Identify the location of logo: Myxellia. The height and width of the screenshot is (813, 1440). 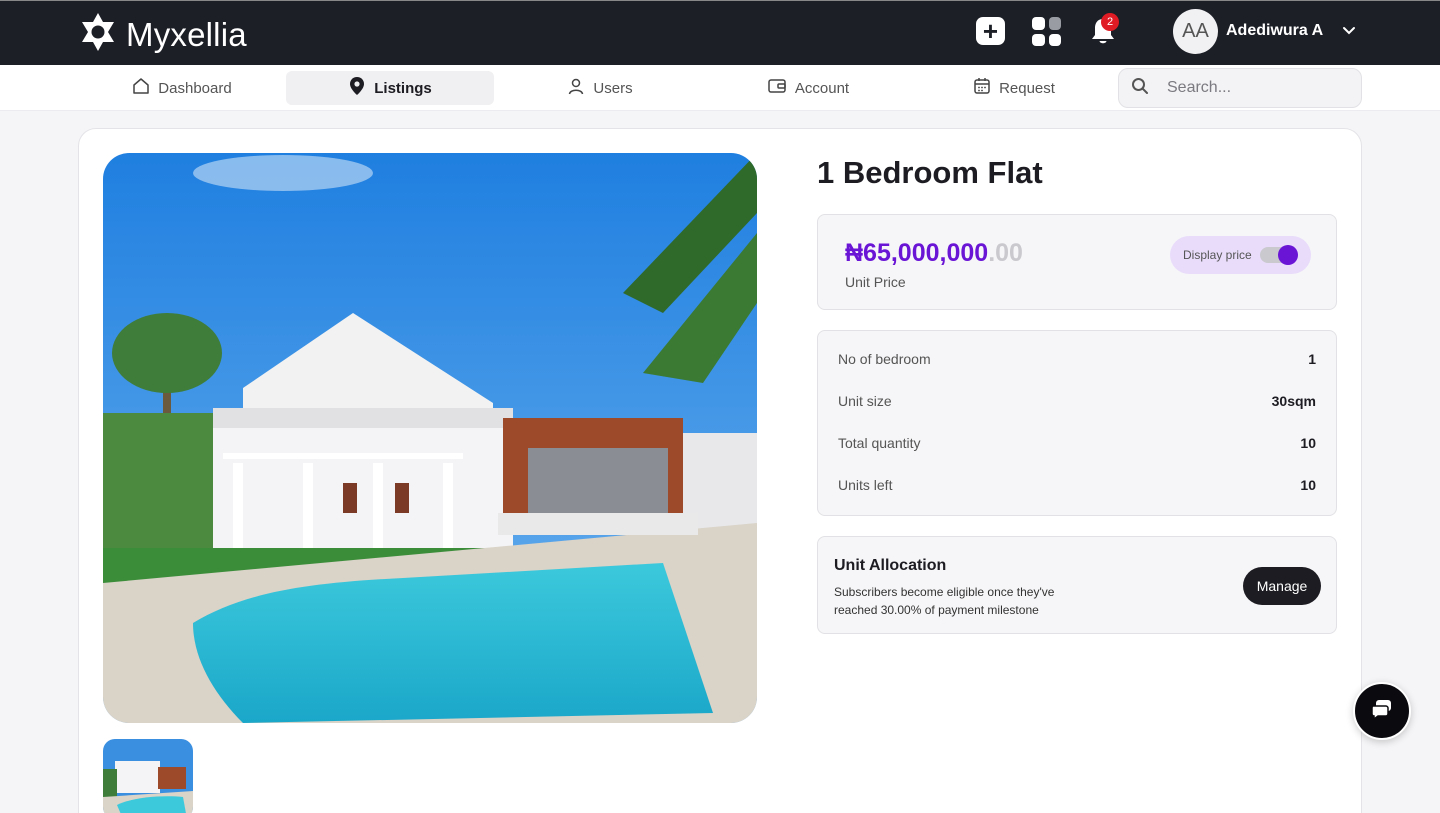
(162, 34).